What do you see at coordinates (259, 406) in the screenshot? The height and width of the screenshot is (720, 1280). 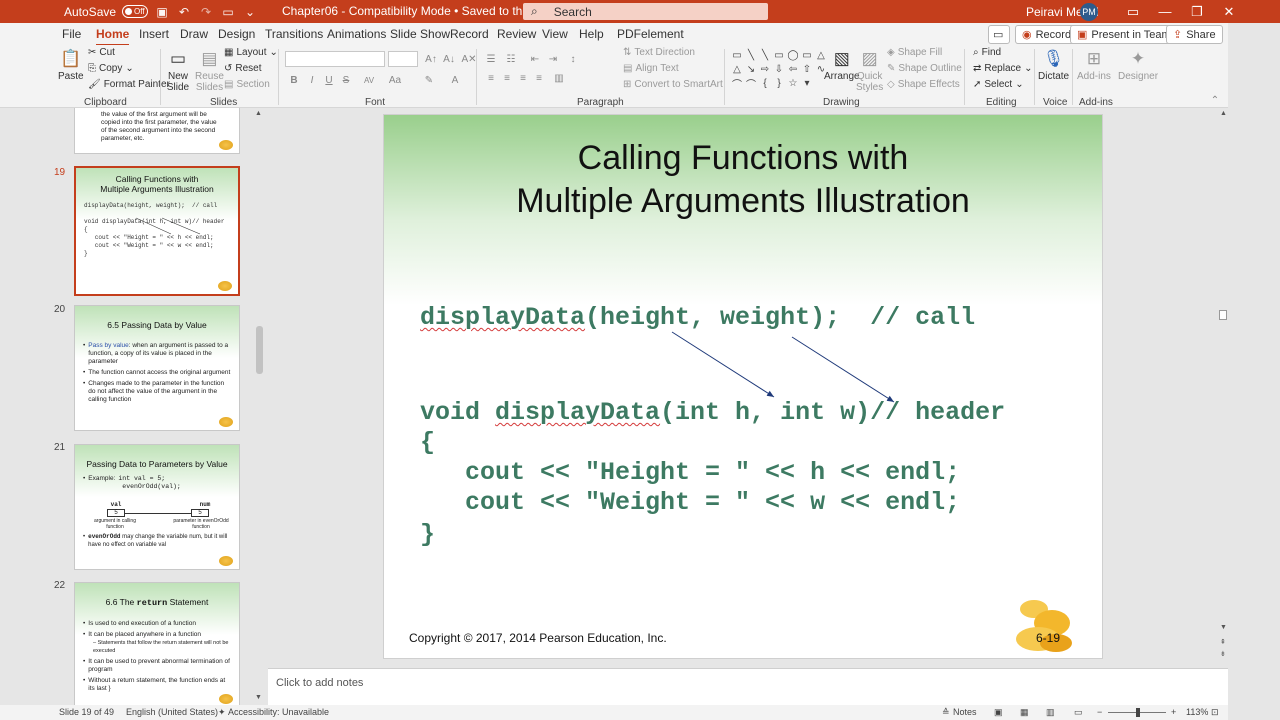 I see `thumbnail-scrollbar: ▲ ▼` at bounding box center [259, 406].